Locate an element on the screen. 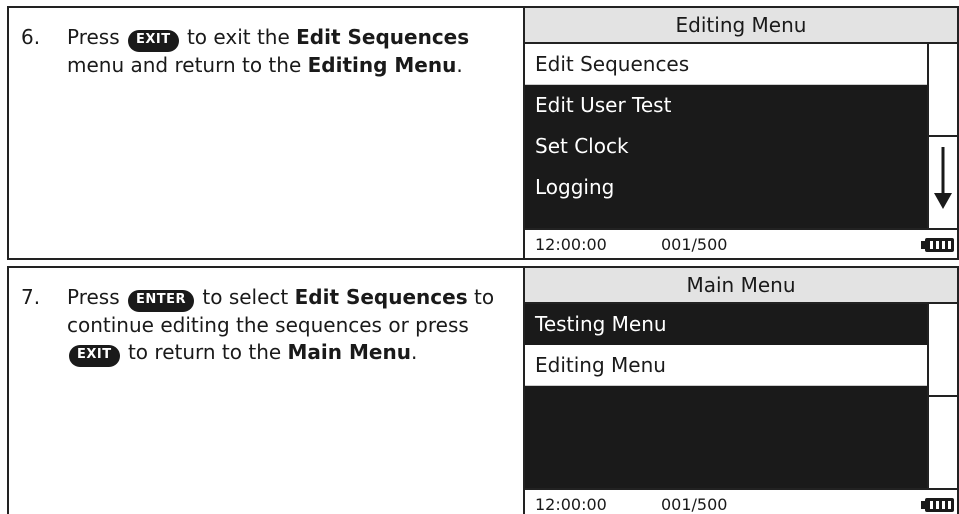 The width and height of the screenshot is (959, 514). bold-editing-menu: Editing Menu is located at coordinates (382, 65).